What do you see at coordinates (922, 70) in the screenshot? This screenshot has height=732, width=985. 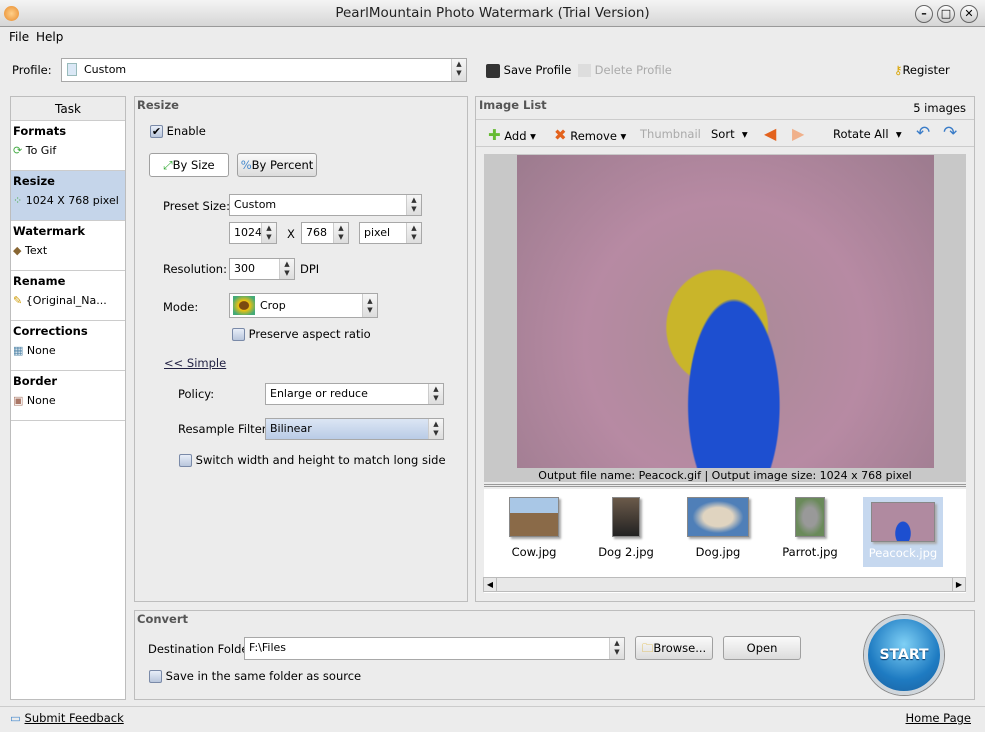 I see `register-button: ⚷Register` at bounding box center [922, 70].